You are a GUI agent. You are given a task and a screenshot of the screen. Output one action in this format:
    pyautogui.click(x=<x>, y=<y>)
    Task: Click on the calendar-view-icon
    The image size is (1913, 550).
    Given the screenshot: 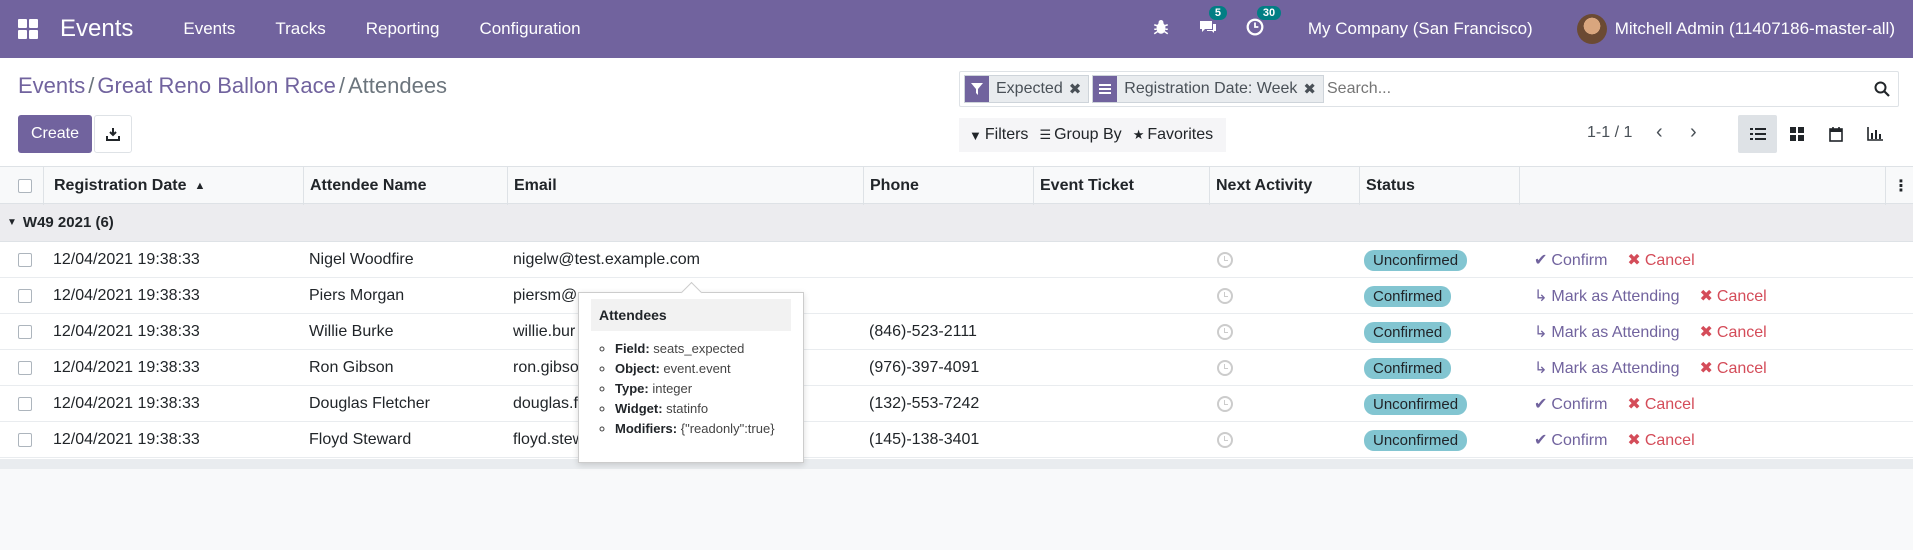 What is the action you would take?
    pyautogui.click(x=1835, y=134)
    